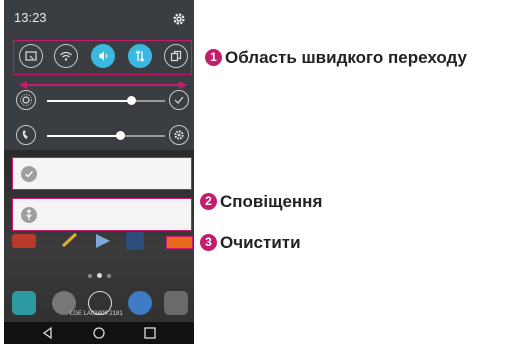 The width and height of the screenshot is (514, 344). I want to click on more-toggle, so click(176, 56).